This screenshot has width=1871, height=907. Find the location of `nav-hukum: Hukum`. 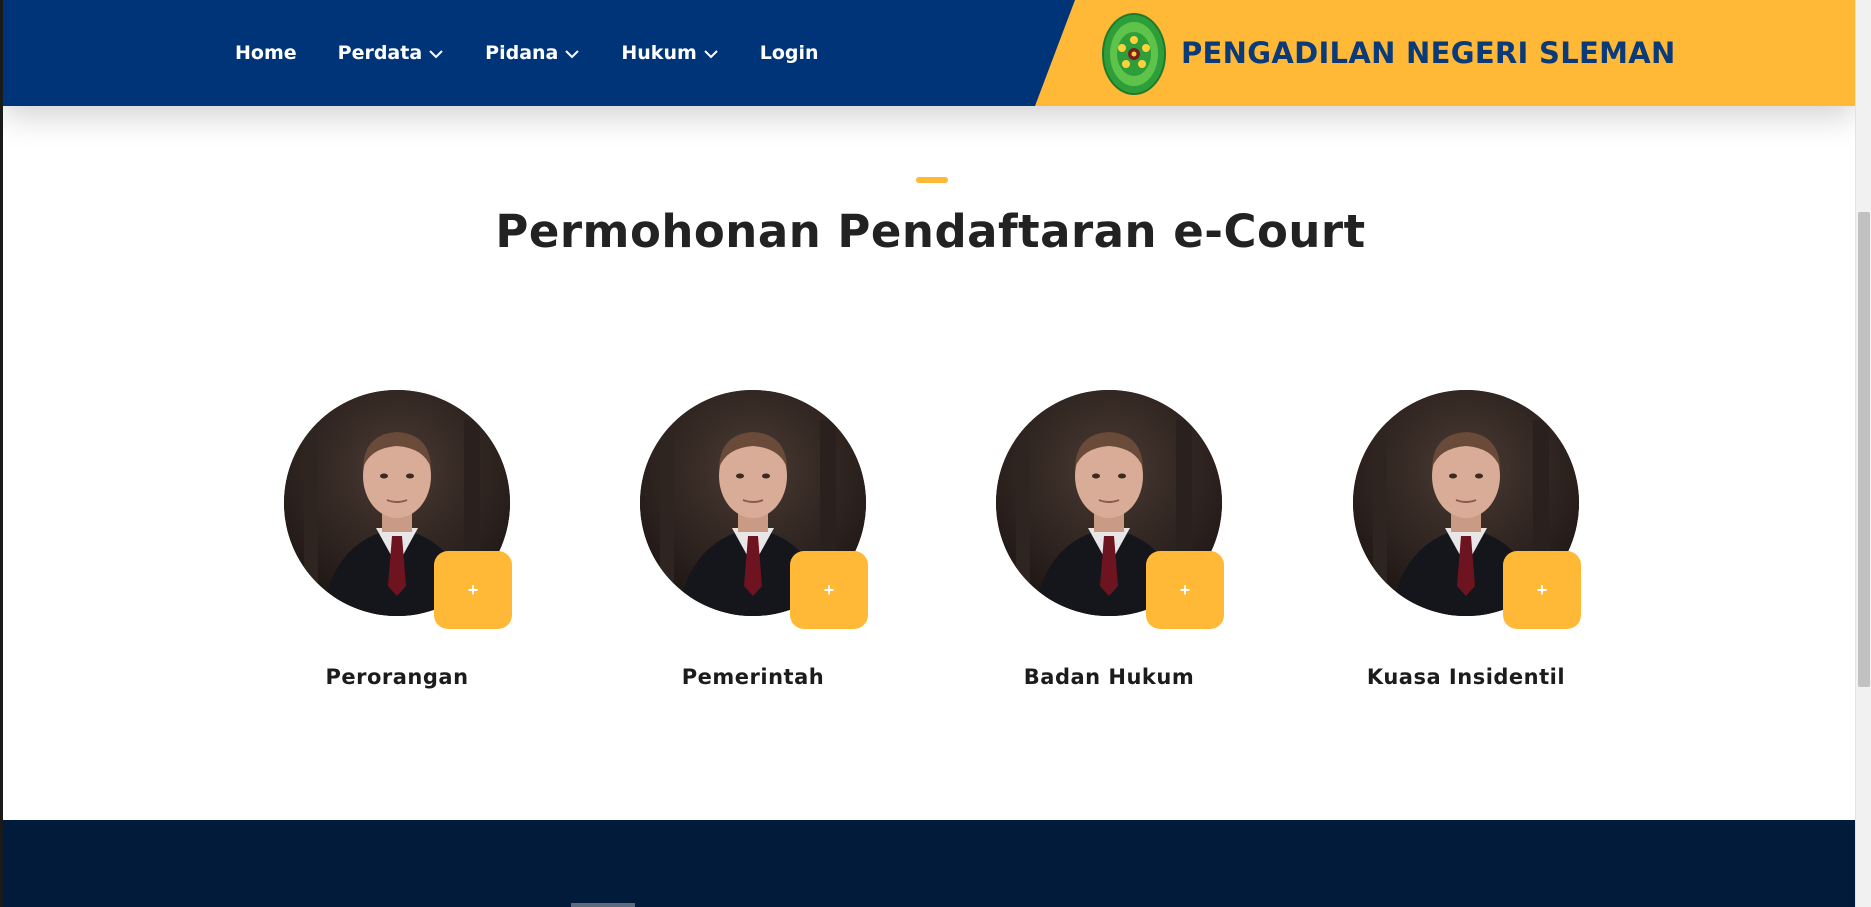

nav-hukum: Hukum is located at coordinates (669, 53).